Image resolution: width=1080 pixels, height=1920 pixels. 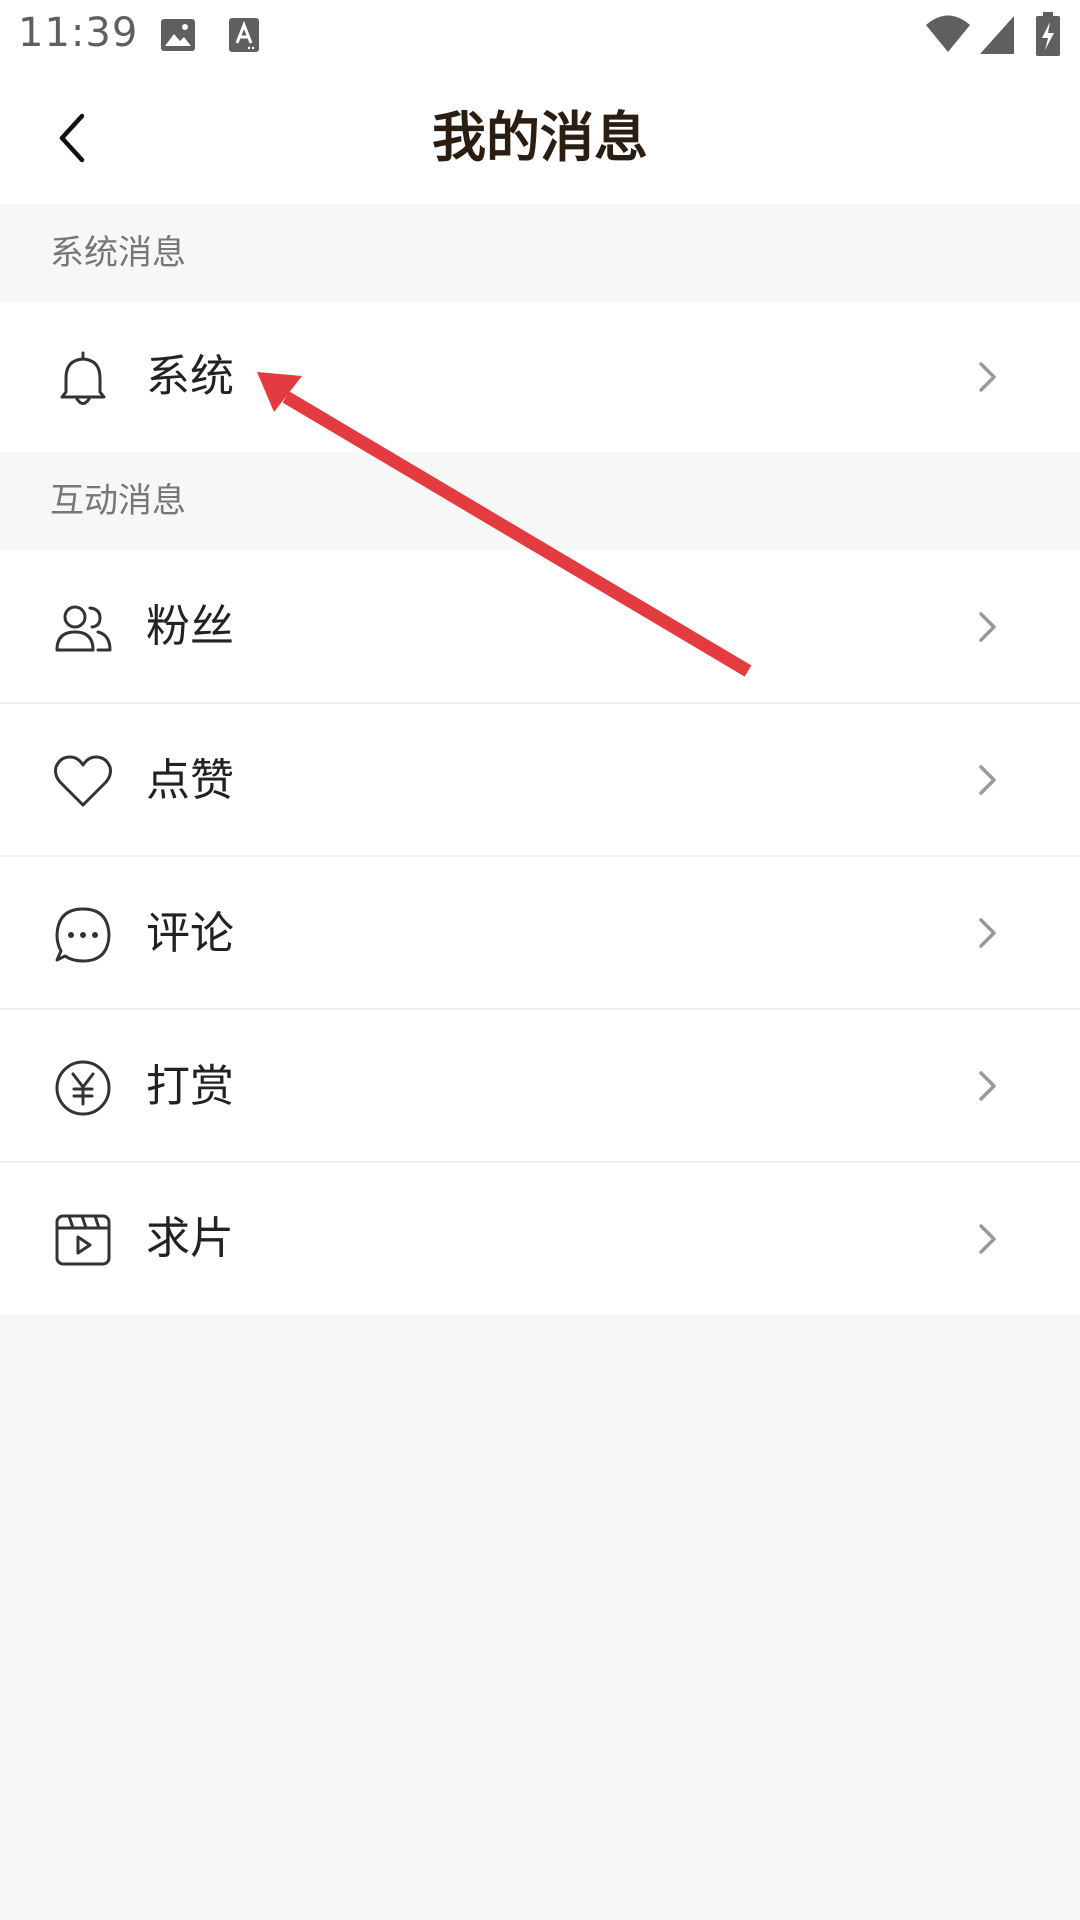 What do you see at coordinates (83, 379) in the screenshot?
I see `bell-icon` at bounding box center [83, 379].